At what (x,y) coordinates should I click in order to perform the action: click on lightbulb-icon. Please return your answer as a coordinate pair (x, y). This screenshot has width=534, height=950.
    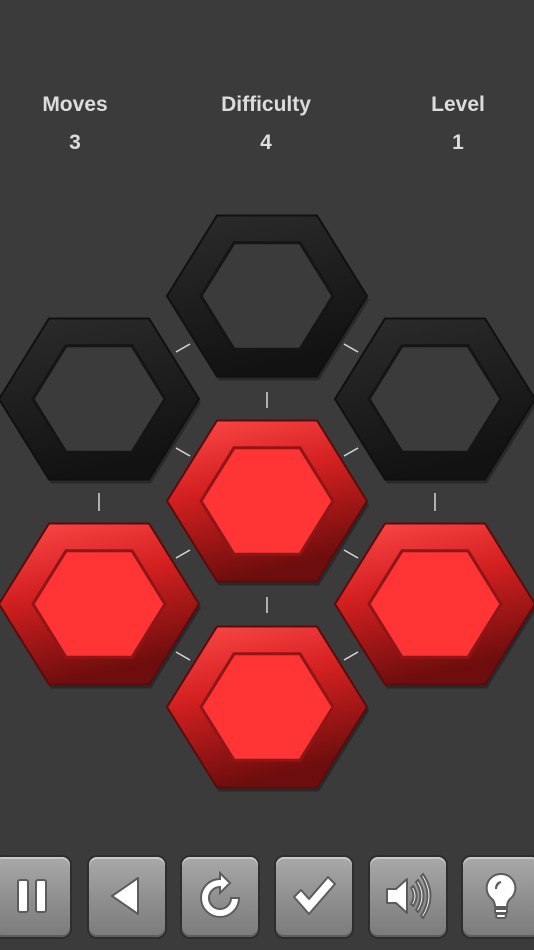
    Looking at the image, I should click on (501, 895).